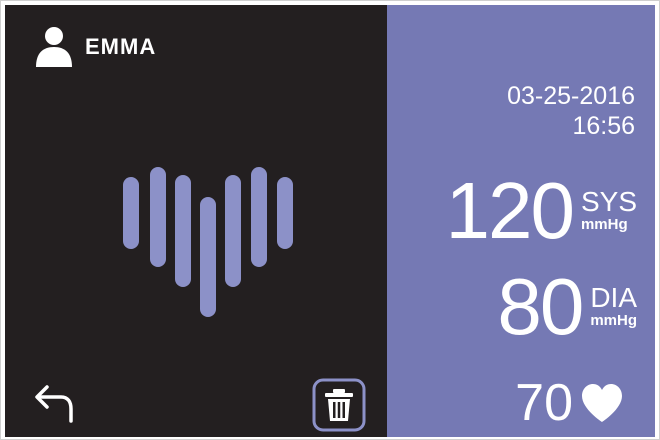  Describe the element at coordinates (540, 306) in the screenshot. I see `diastolic-value: 80` at that location.